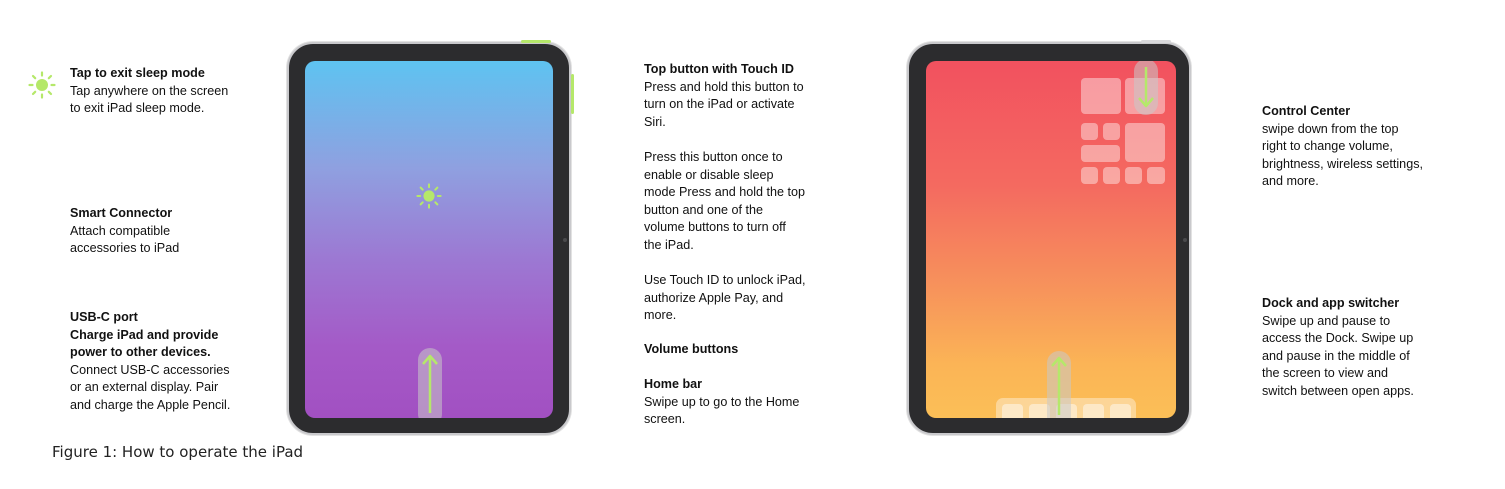 The height and width of the screenshot is (489, 1505). Describe the element at coordinates (719, 104) in the screenshot. I see `top-button-line: turn on the iPad or activate` at that location.